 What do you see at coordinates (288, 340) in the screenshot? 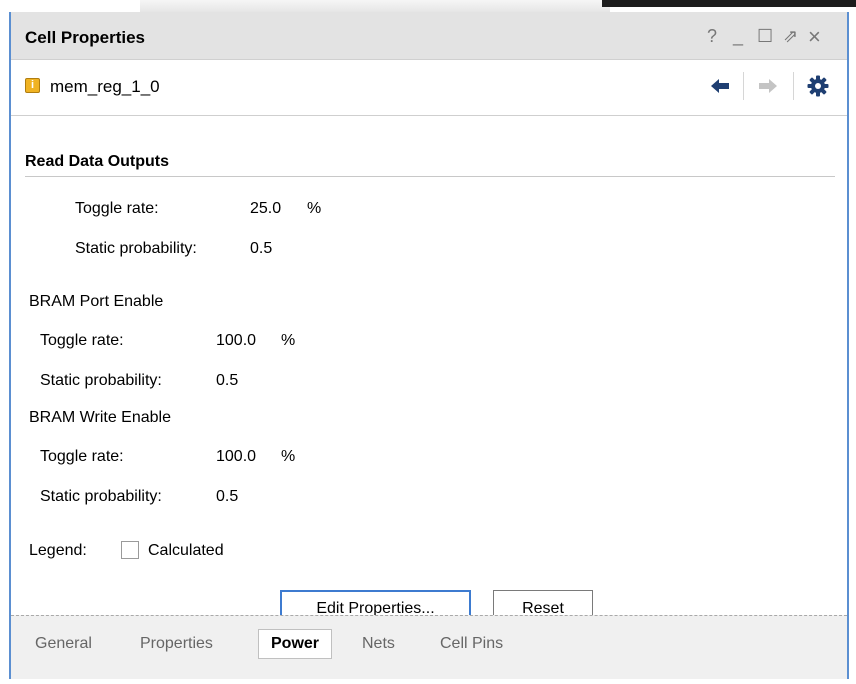
I see `port-toggle-rate-unit: %` at bounding box center [288, 340].